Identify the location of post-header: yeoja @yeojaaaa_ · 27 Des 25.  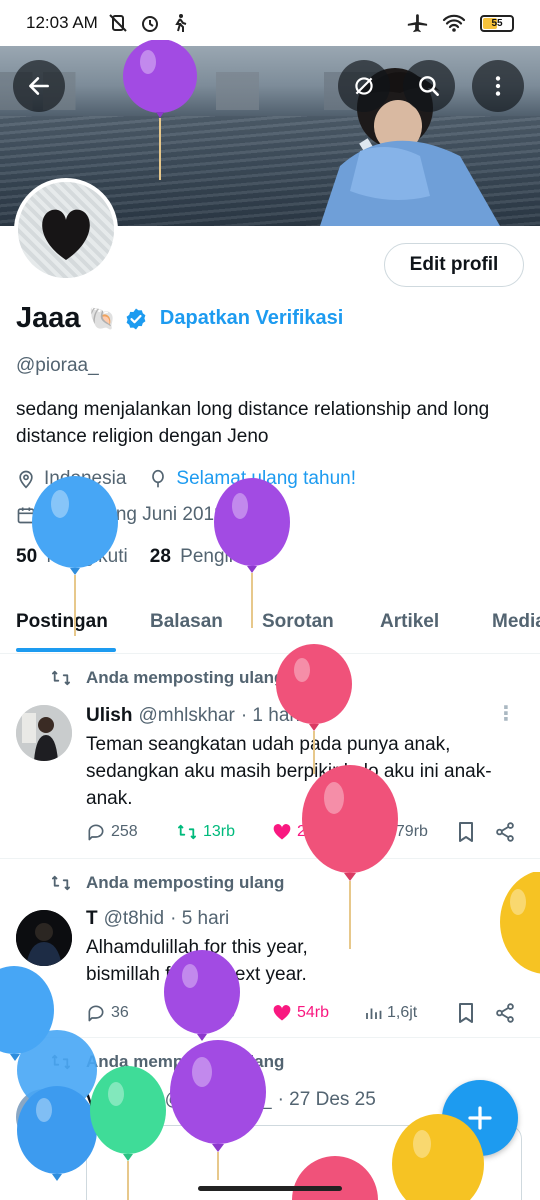
(231, 1100).